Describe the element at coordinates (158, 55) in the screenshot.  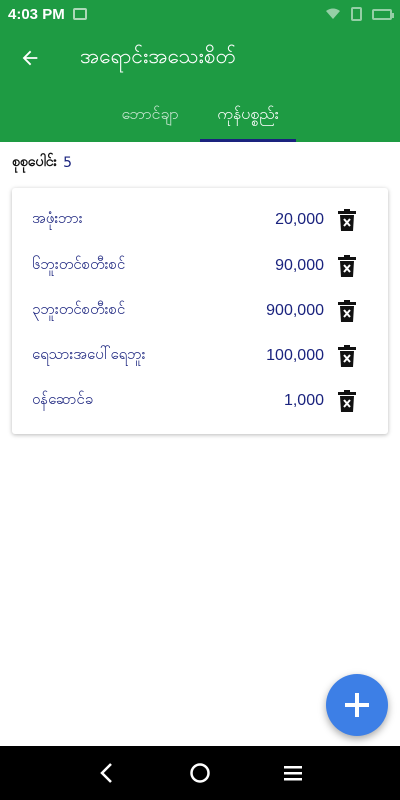
I see `page-title: အရောင်းအသေးစိတ်` at that location.